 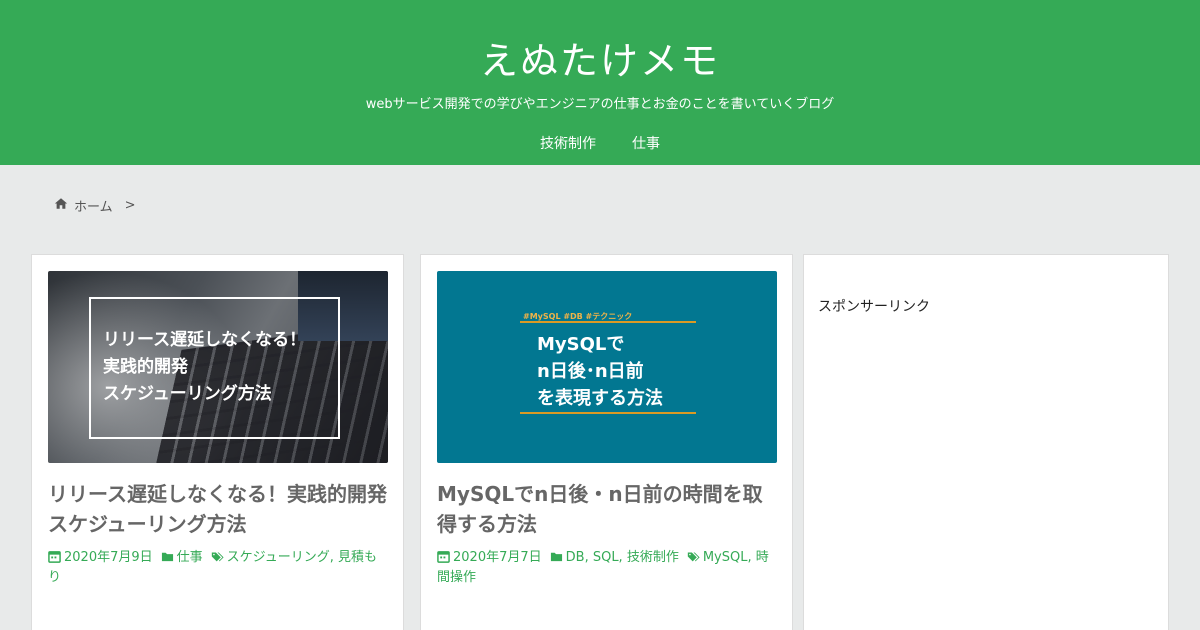 I want to click on sponsor-link-label: スポンサーリンク, so click(x=874, y=307).